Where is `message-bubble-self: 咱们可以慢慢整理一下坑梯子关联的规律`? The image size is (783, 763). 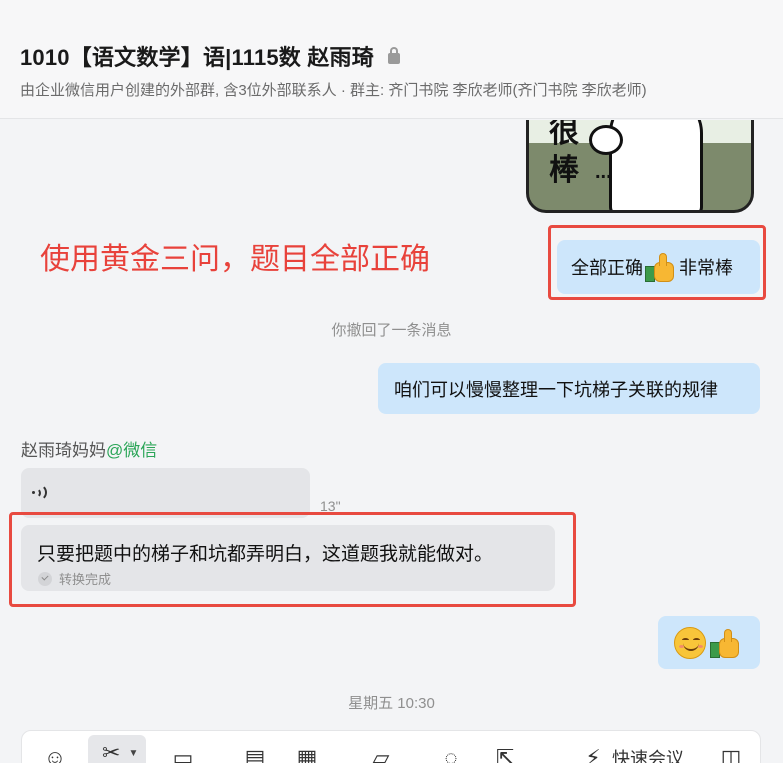
message-bubble-self: 咱们可以慢慢整理一下坑梯子关联的规律 is located at coordinates (569, 388).